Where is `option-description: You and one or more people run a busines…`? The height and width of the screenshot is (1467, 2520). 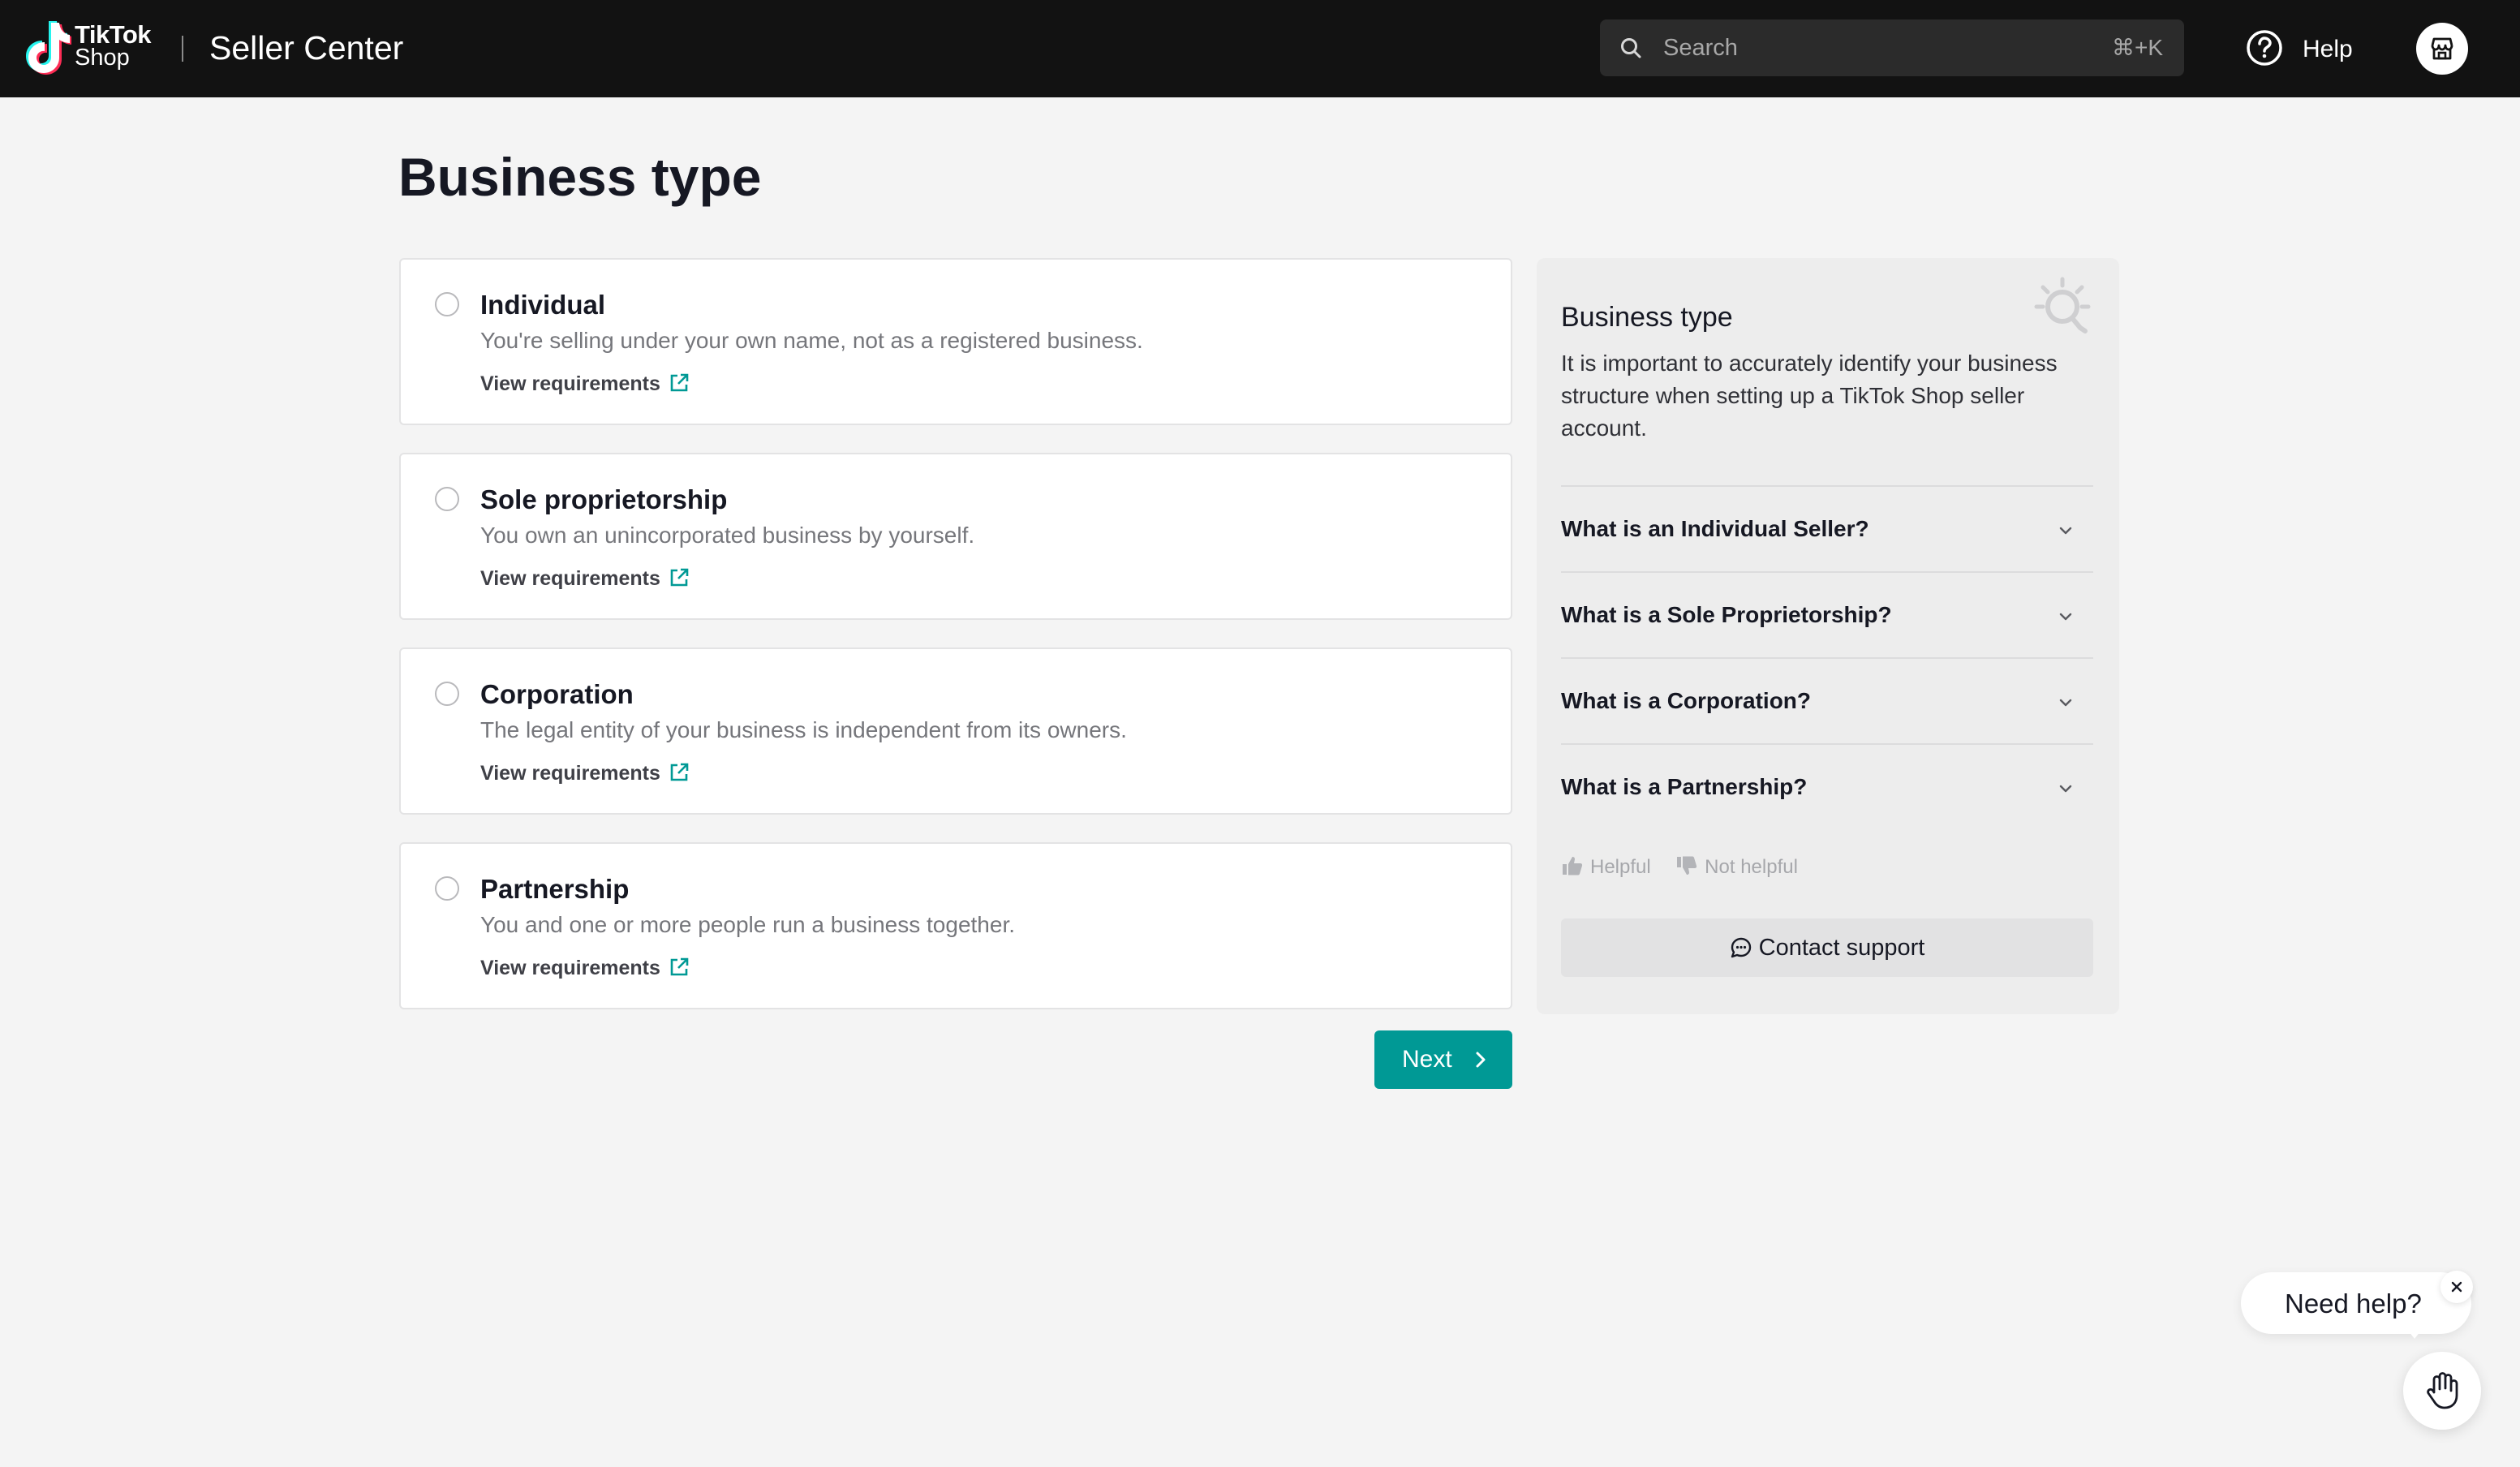
option-description: You and one or more people run a busines… is located at coordinates (747, 924).